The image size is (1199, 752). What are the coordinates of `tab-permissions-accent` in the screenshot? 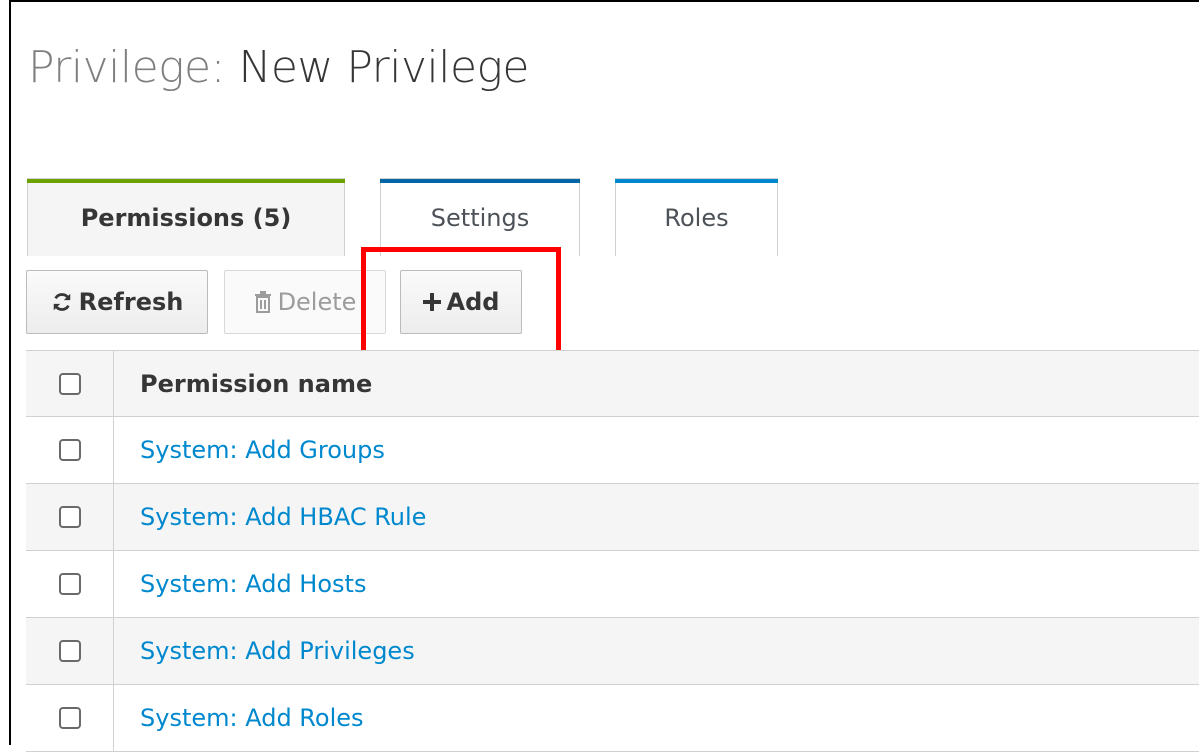 It's located at (186, 181).